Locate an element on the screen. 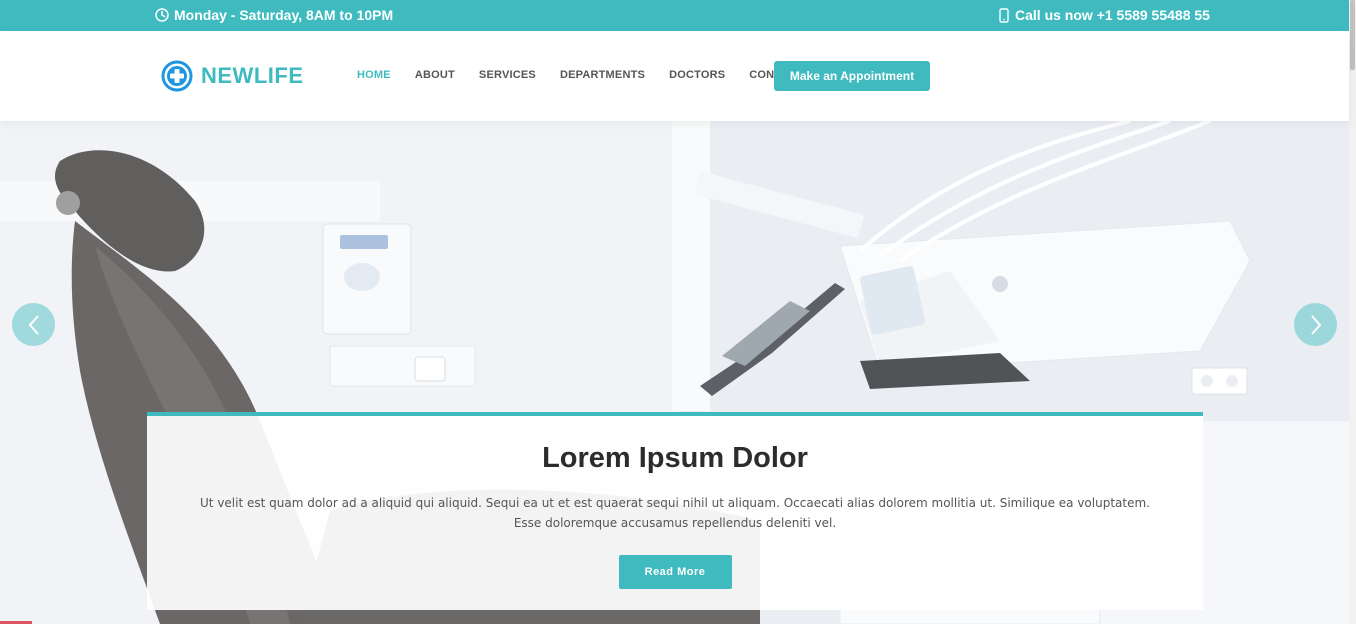 The width and height of the screenshot is (1356, 624). read-more-button: Read More is located at coordinates (675, 572).